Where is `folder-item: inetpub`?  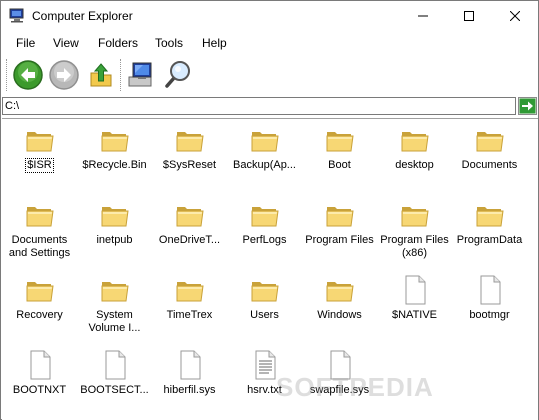 folder-item: inetpub is located at coordinates (114, 231).